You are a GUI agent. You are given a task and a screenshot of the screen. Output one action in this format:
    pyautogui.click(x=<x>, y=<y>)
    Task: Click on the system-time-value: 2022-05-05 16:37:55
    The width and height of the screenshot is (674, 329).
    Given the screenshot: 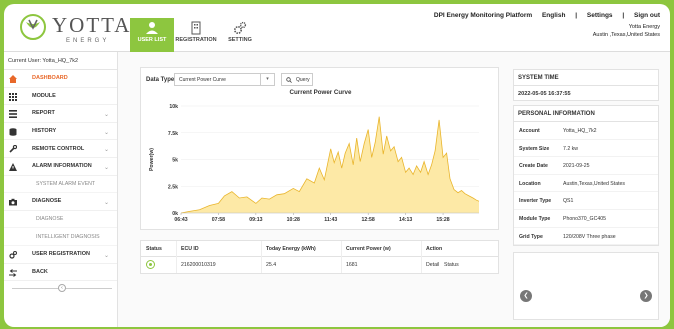 What is the action you would take?
    pyautogui.click(x=544, y=94)
    